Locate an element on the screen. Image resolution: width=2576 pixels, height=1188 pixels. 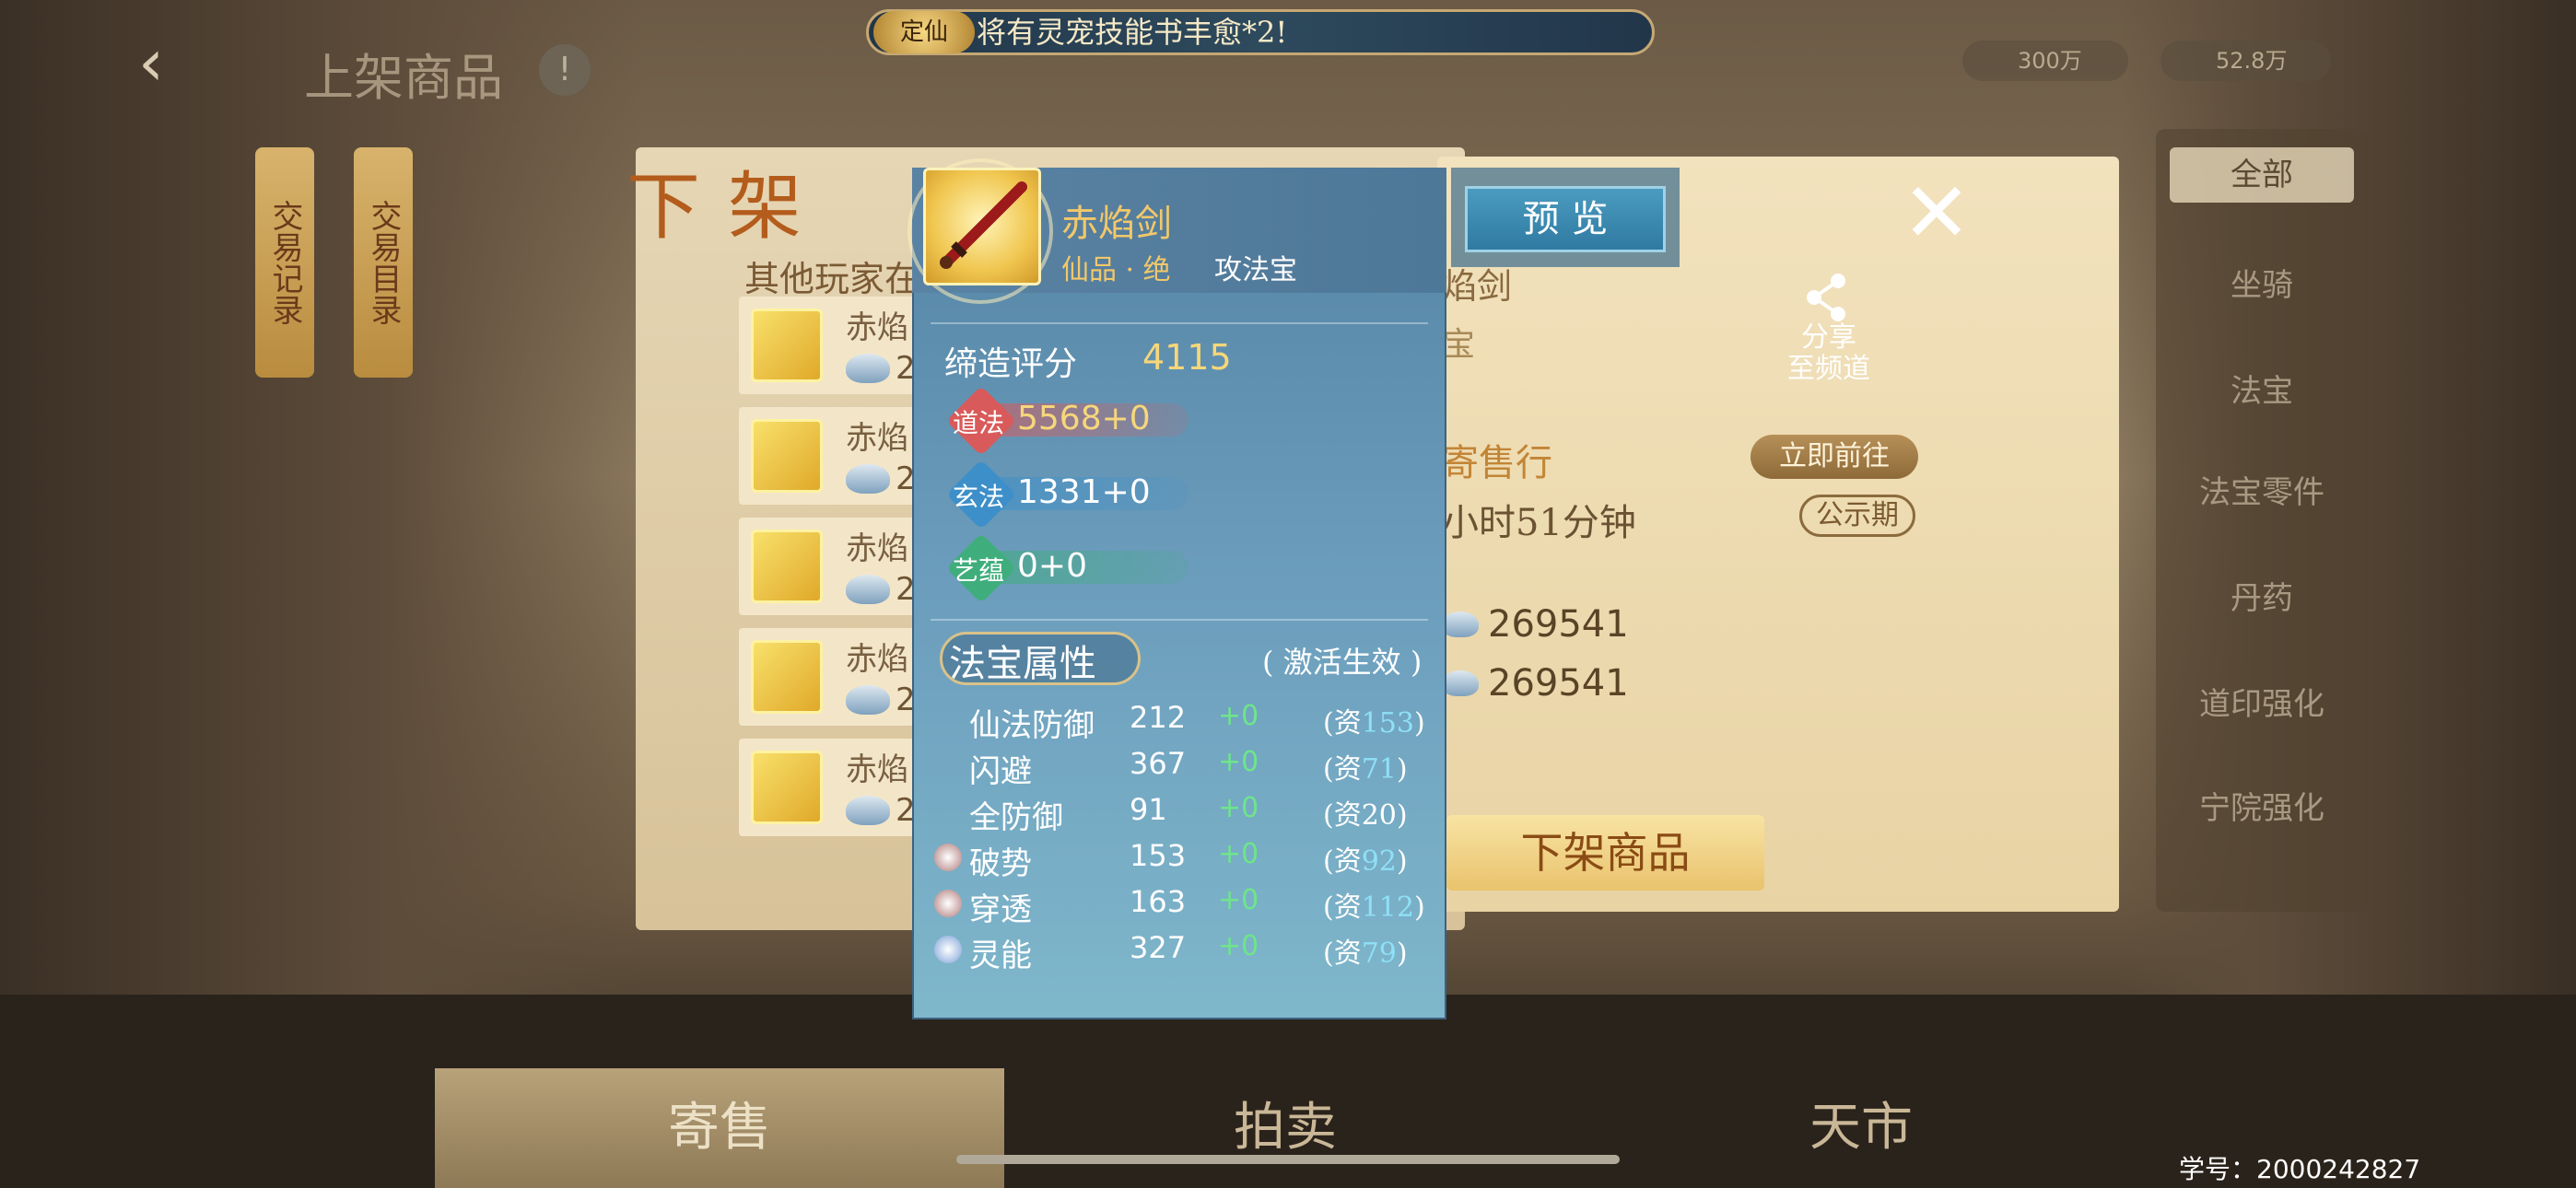
stat-value: 1331+0 is located at coordinates (1084, 492).